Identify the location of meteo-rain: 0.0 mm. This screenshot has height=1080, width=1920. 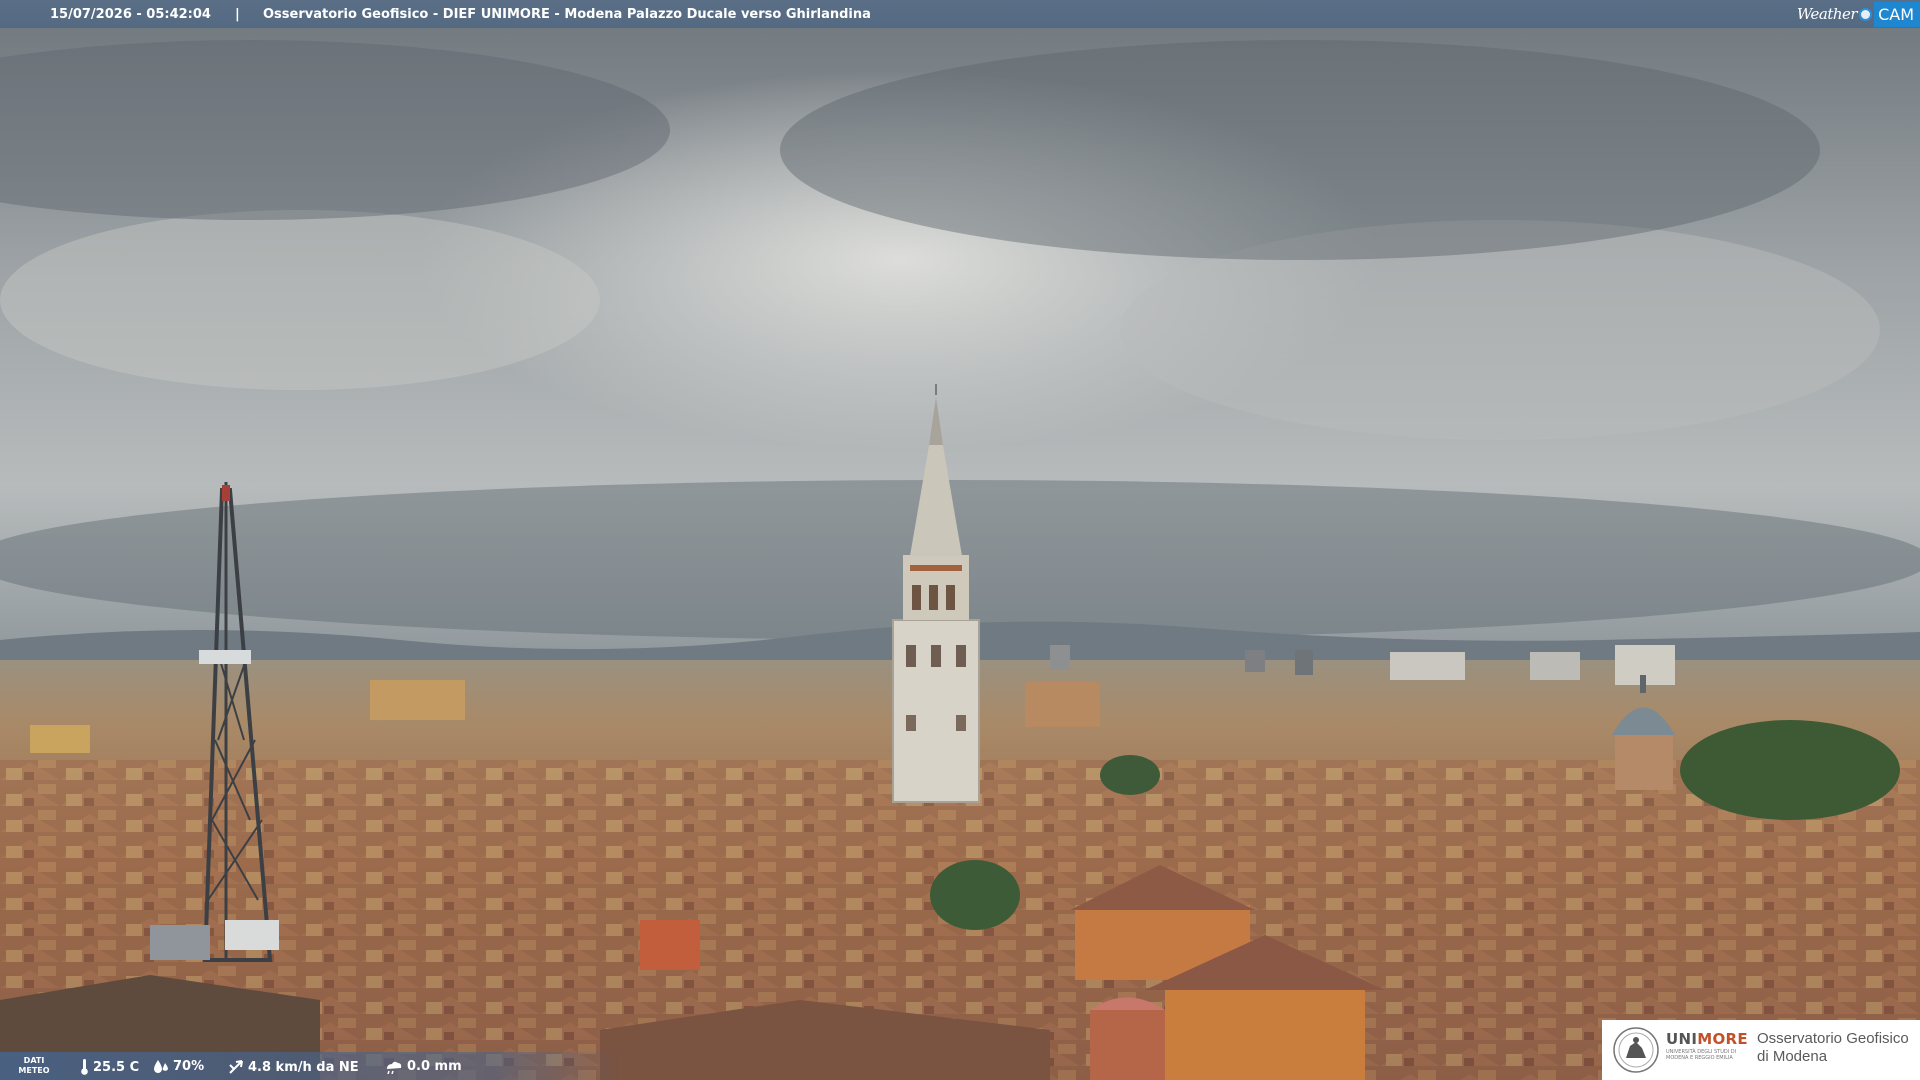
(423, 1066).